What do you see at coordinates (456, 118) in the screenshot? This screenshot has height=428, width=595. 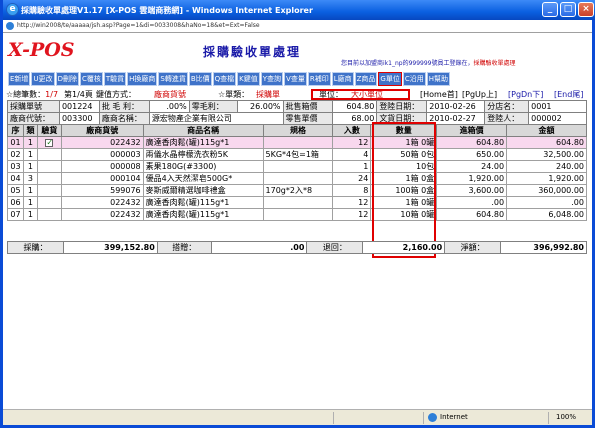 I see `doc-date: 2010-02-27` at bounding box center [456, 118].